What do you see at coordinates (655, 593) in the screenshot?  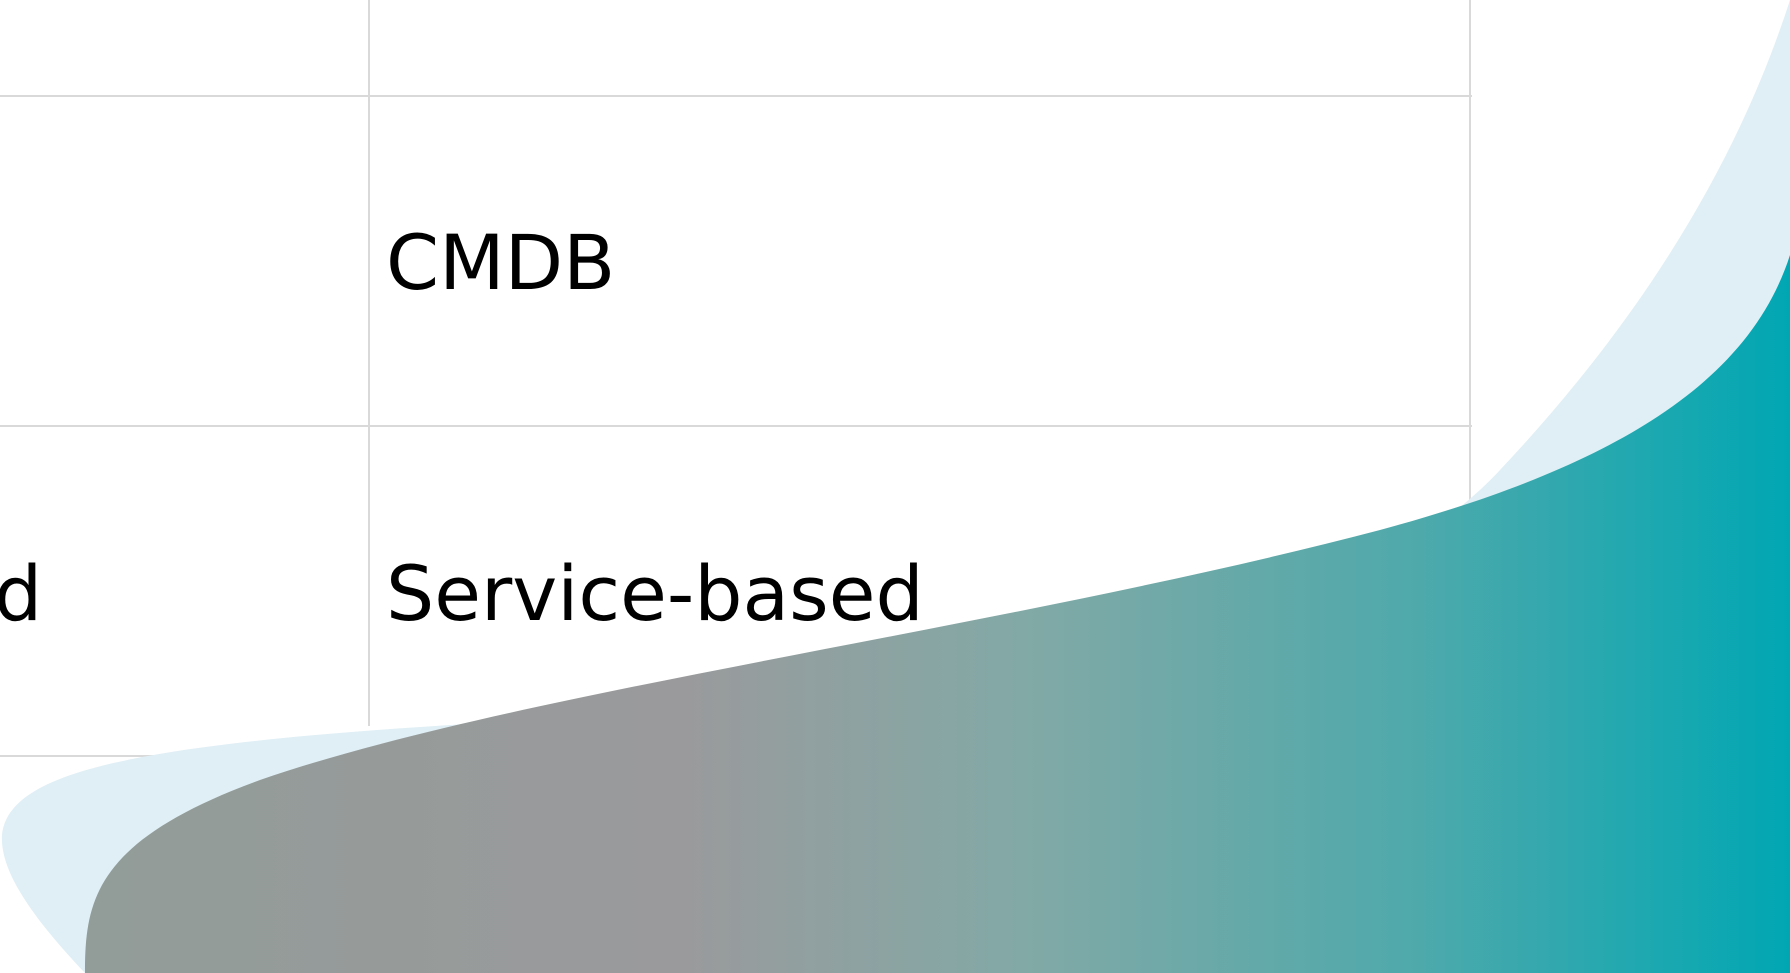 I see `table-cell-service-based: Service-based` at bounding box center [655, 593].